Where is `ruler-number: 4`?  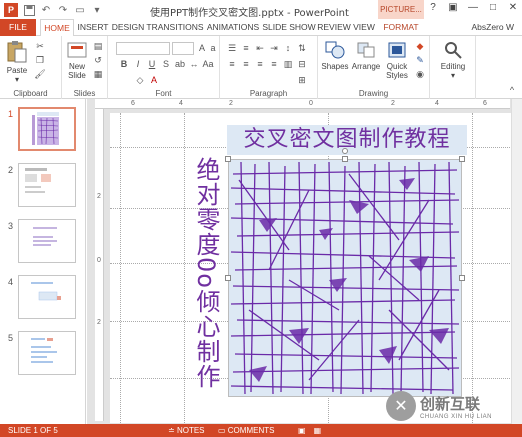
ruler-number: 4 is located at coordinates (437, 103).